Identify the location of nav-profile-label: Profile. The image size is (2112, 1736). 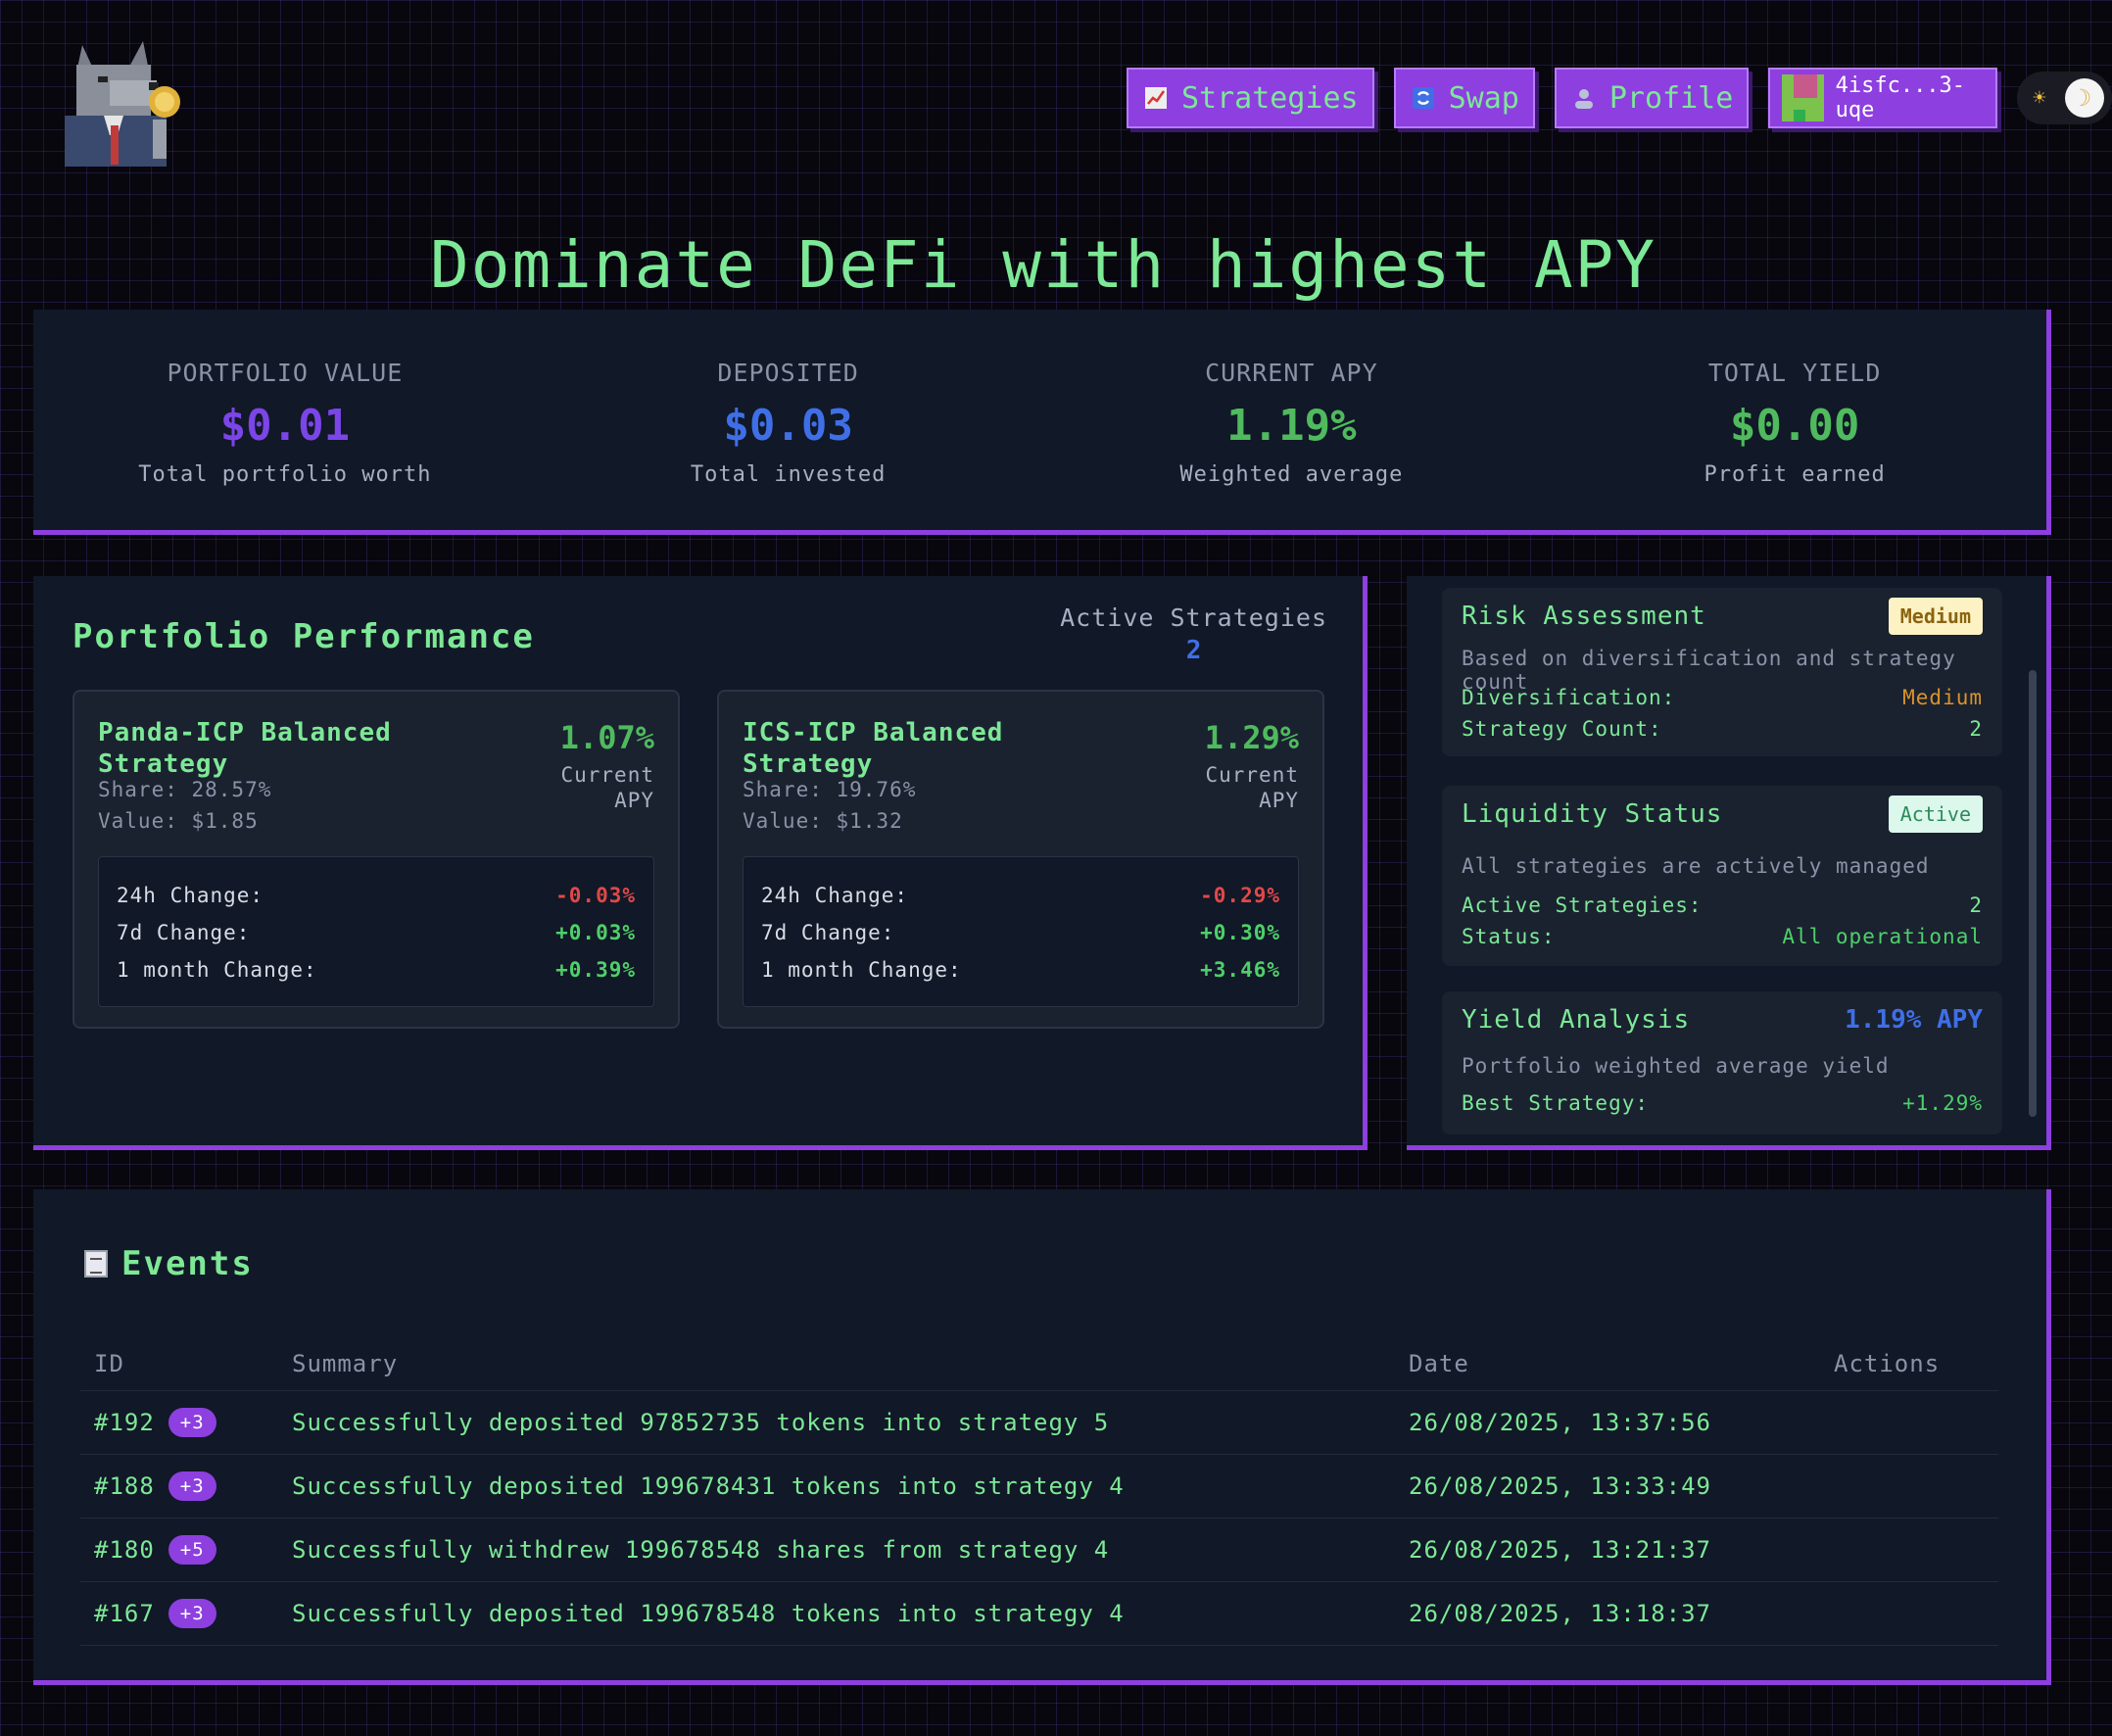
(1671, 98).